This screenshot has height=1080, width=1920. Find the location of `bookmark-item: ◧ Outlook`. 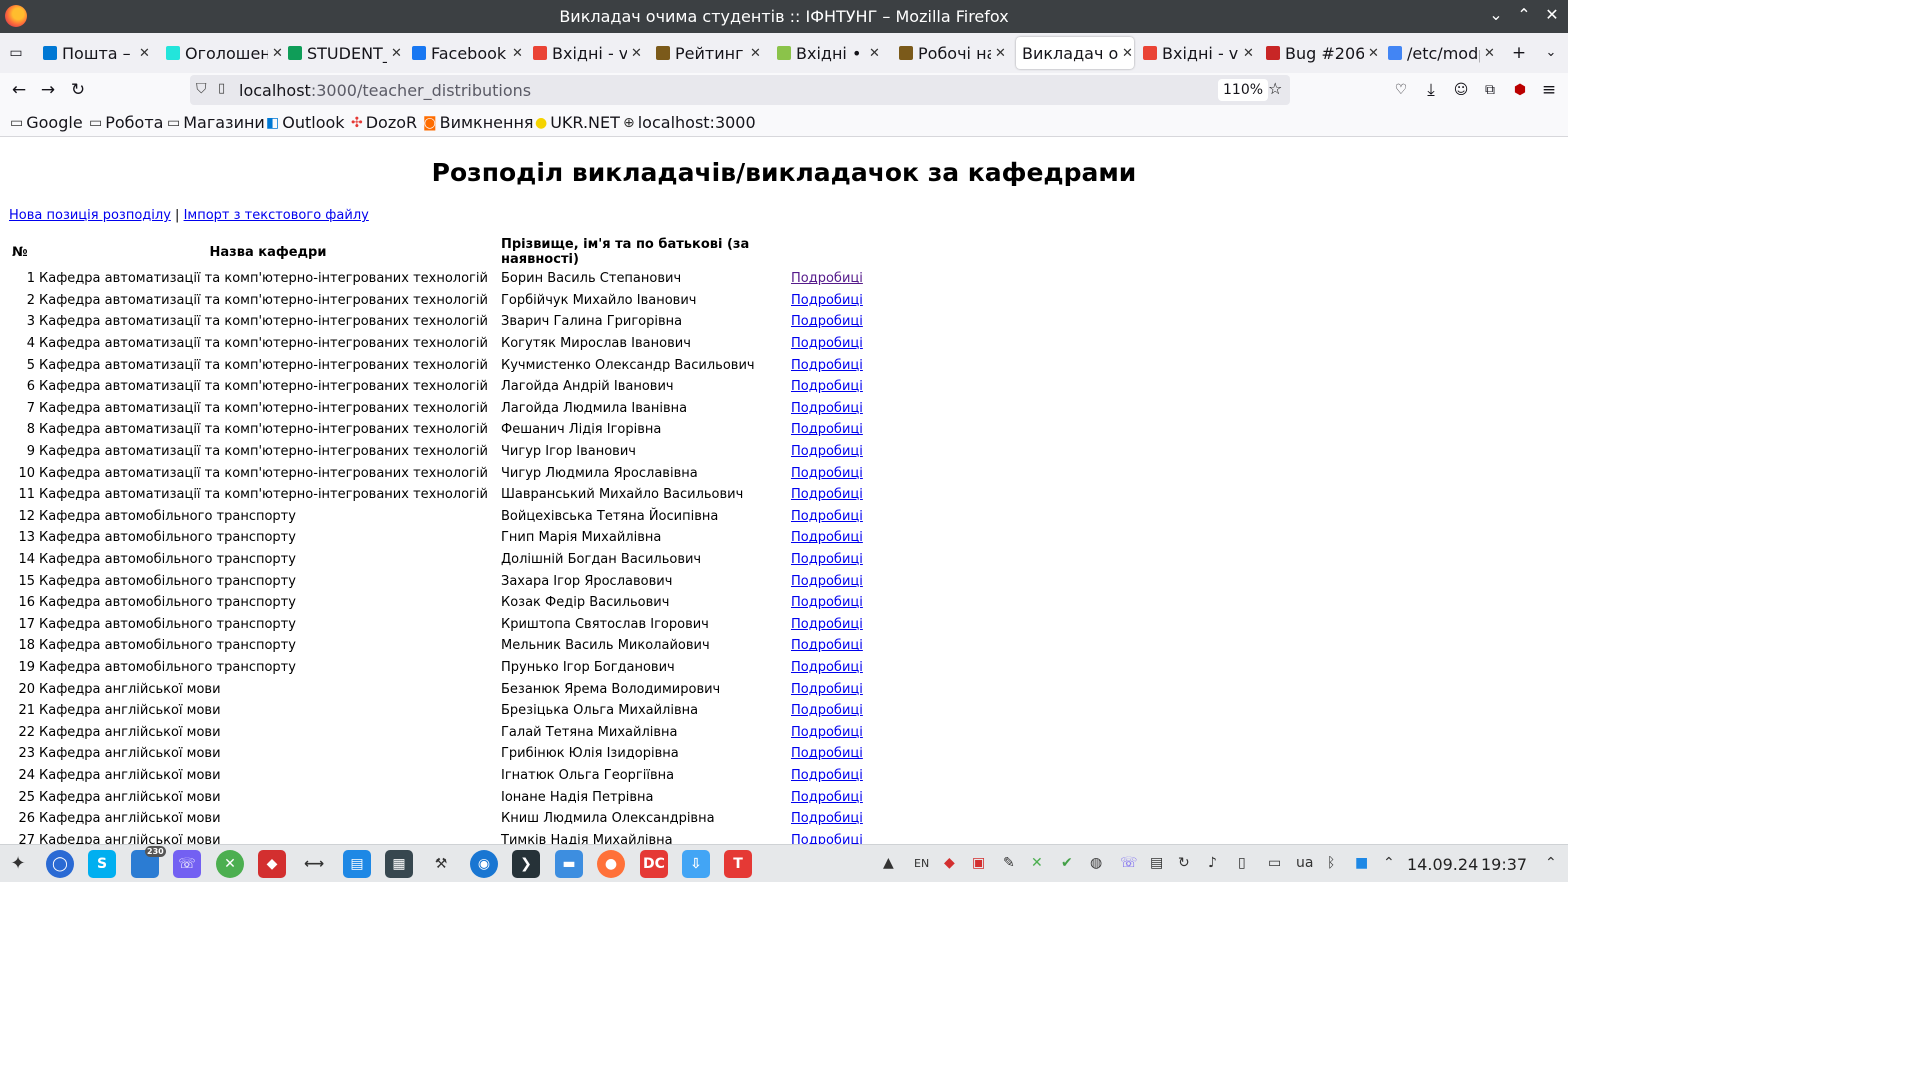

bookmark-item: ◧ Outlook is located at coordinates (305, 122).